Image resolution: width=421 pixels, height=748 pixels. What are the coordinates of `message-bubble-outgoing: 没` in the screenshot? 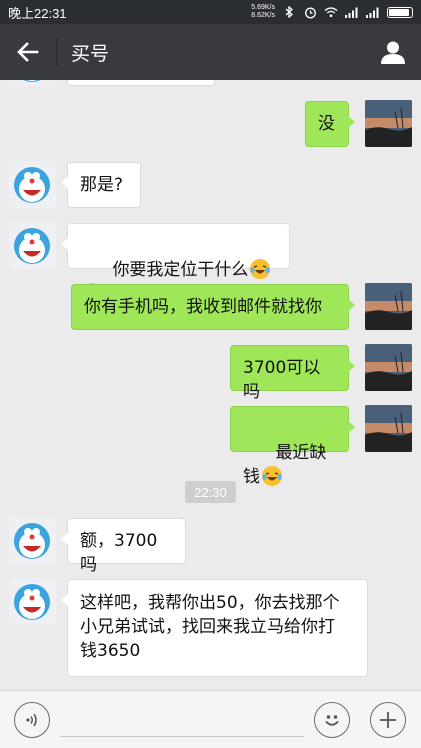 It's located at (330, 124).